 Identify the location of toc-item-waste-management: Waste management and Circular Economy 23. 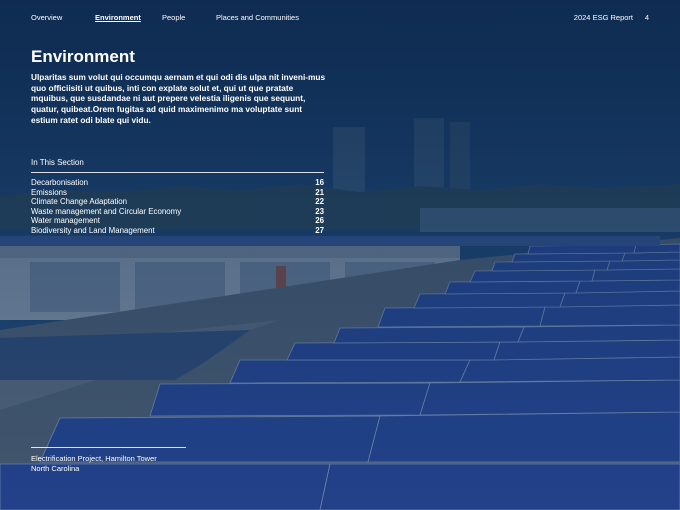
(177, 212).